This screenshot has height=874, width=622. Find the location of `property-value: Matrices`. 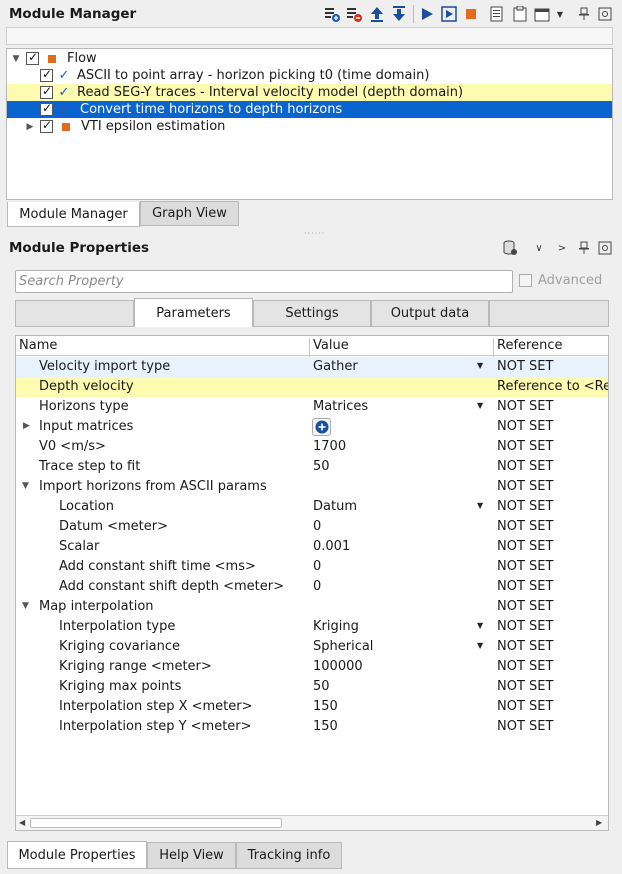

property-value: Matrices is located at coordinates (340, 406).